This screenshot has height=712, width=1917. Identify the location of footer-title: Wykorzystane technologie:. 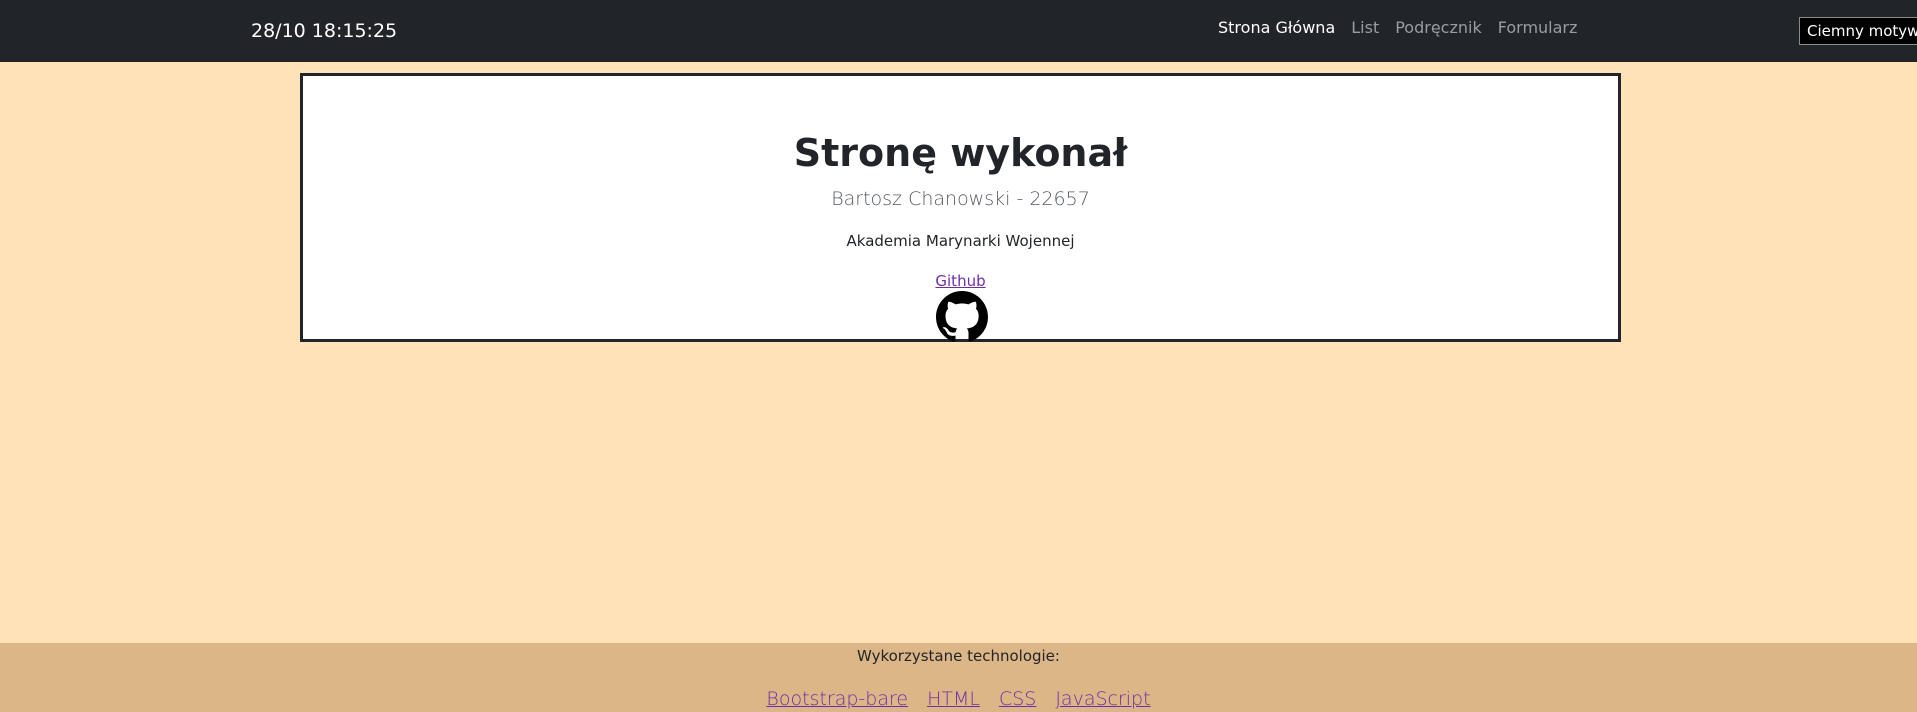
(958, 656).